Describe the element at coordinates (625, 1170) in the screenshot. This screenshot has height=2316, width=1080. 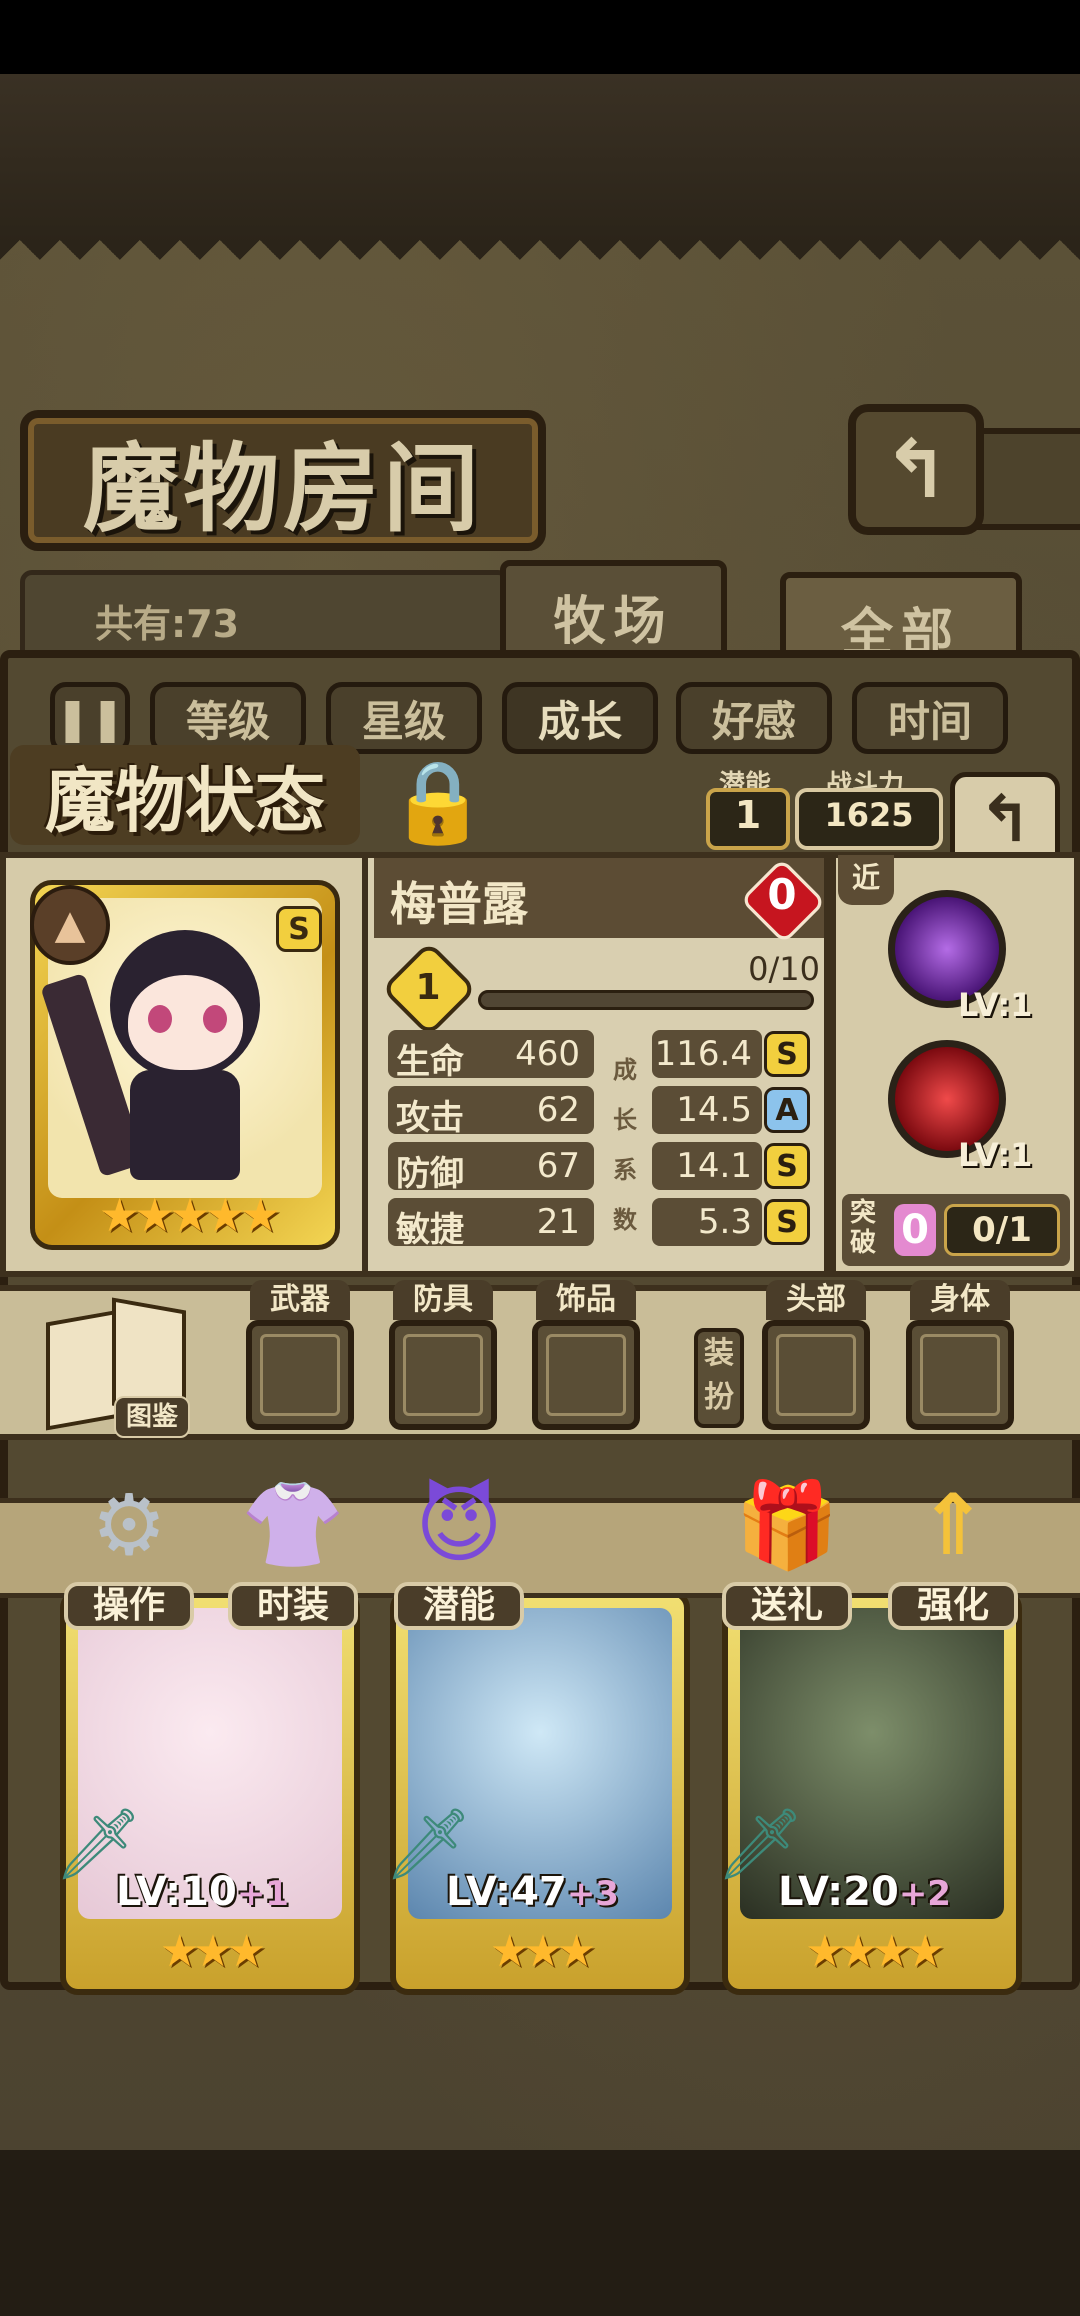
I see `growth-label-char: 系` at that location.